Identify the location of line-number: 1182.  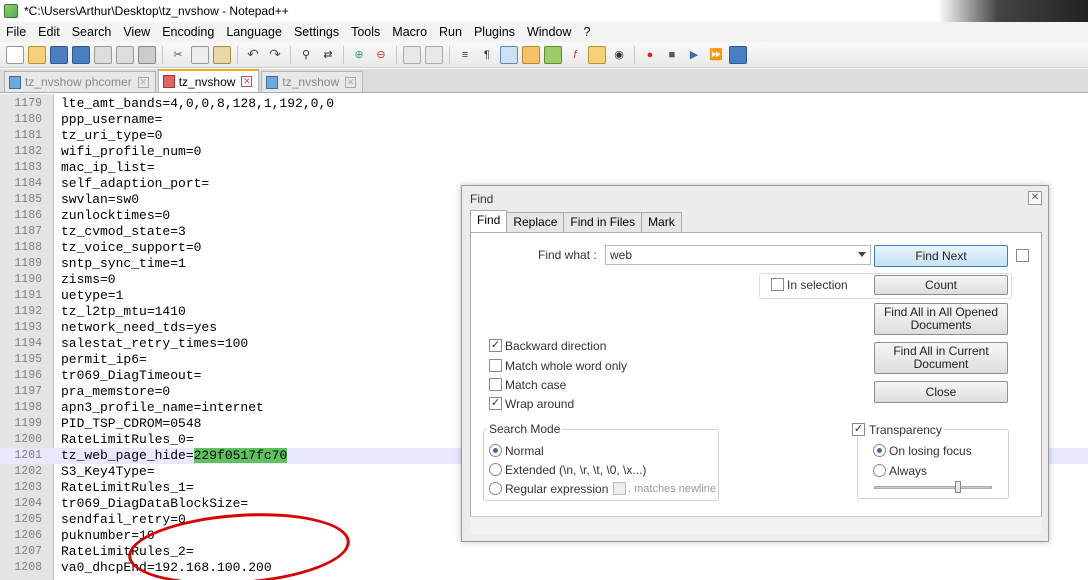
(28, 151).